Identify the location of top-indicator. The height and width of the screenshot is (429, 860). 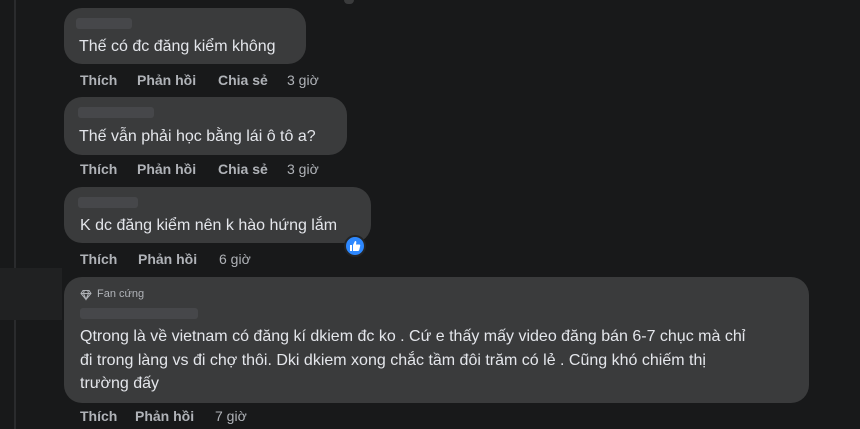
(349, 2).